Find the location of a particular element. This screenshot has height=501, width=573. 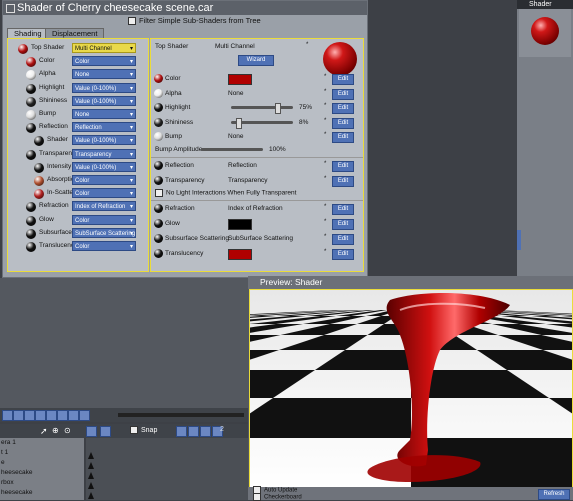

tree-label: Glow is located at coordinates (46, 219).